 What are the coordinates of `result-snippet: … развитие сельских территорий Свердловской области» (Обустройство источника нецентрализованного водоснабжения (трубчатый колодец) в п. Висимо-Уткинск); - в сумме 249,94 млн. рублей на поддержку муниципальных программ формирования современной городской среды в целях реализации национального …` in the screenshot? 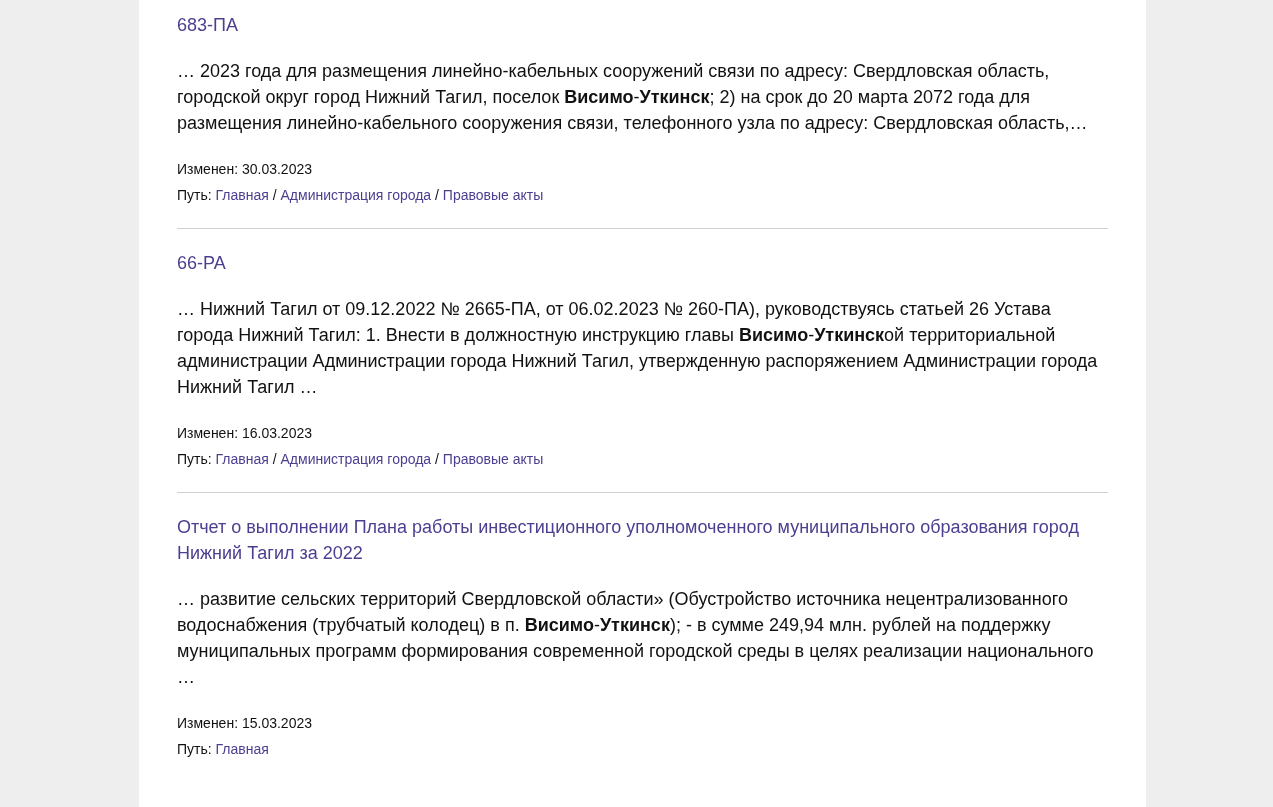 It's located at (636, 638).